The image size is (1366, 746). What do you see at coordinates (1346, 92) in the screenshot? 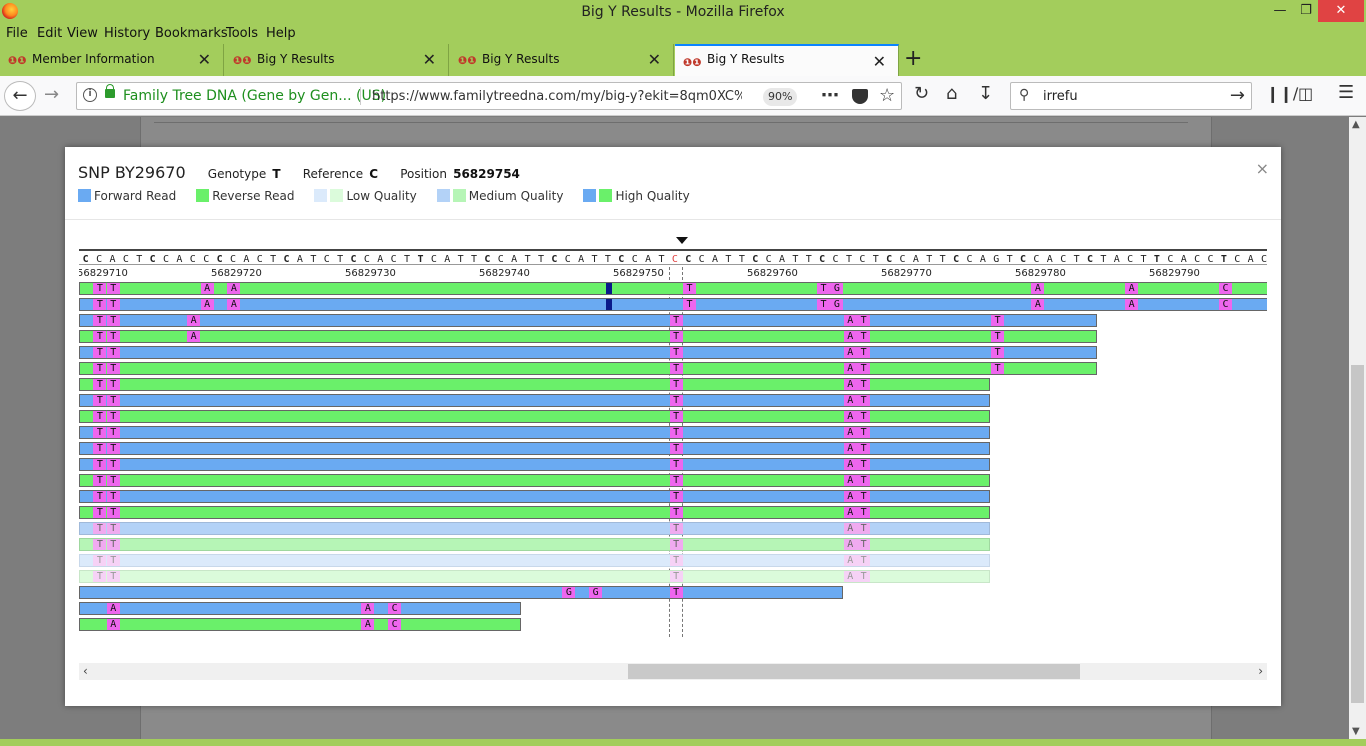
I see `hamburger-menu-icon: ☰` at bounding box center [1346, 92].